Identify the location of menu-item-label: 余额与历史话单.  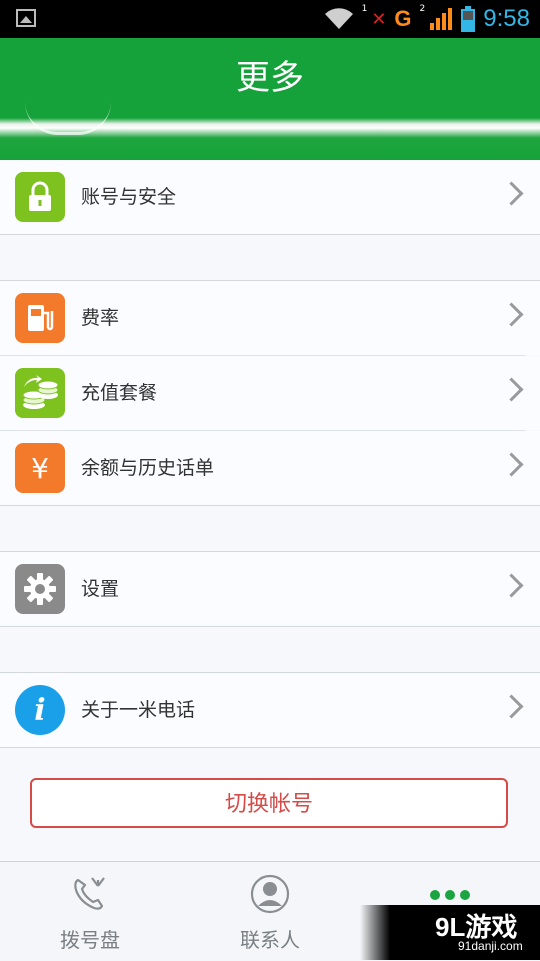
(148, 468).